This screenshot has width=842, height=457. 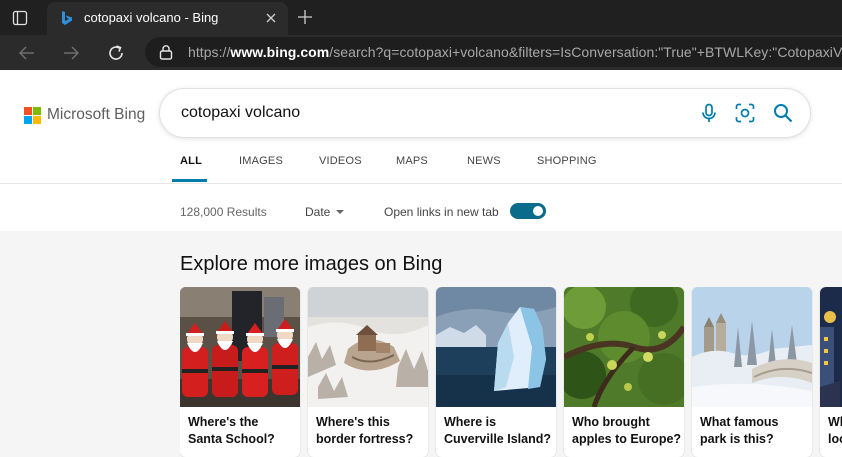 I want to click on active-tab-indicator, so click(x=189, y=180).